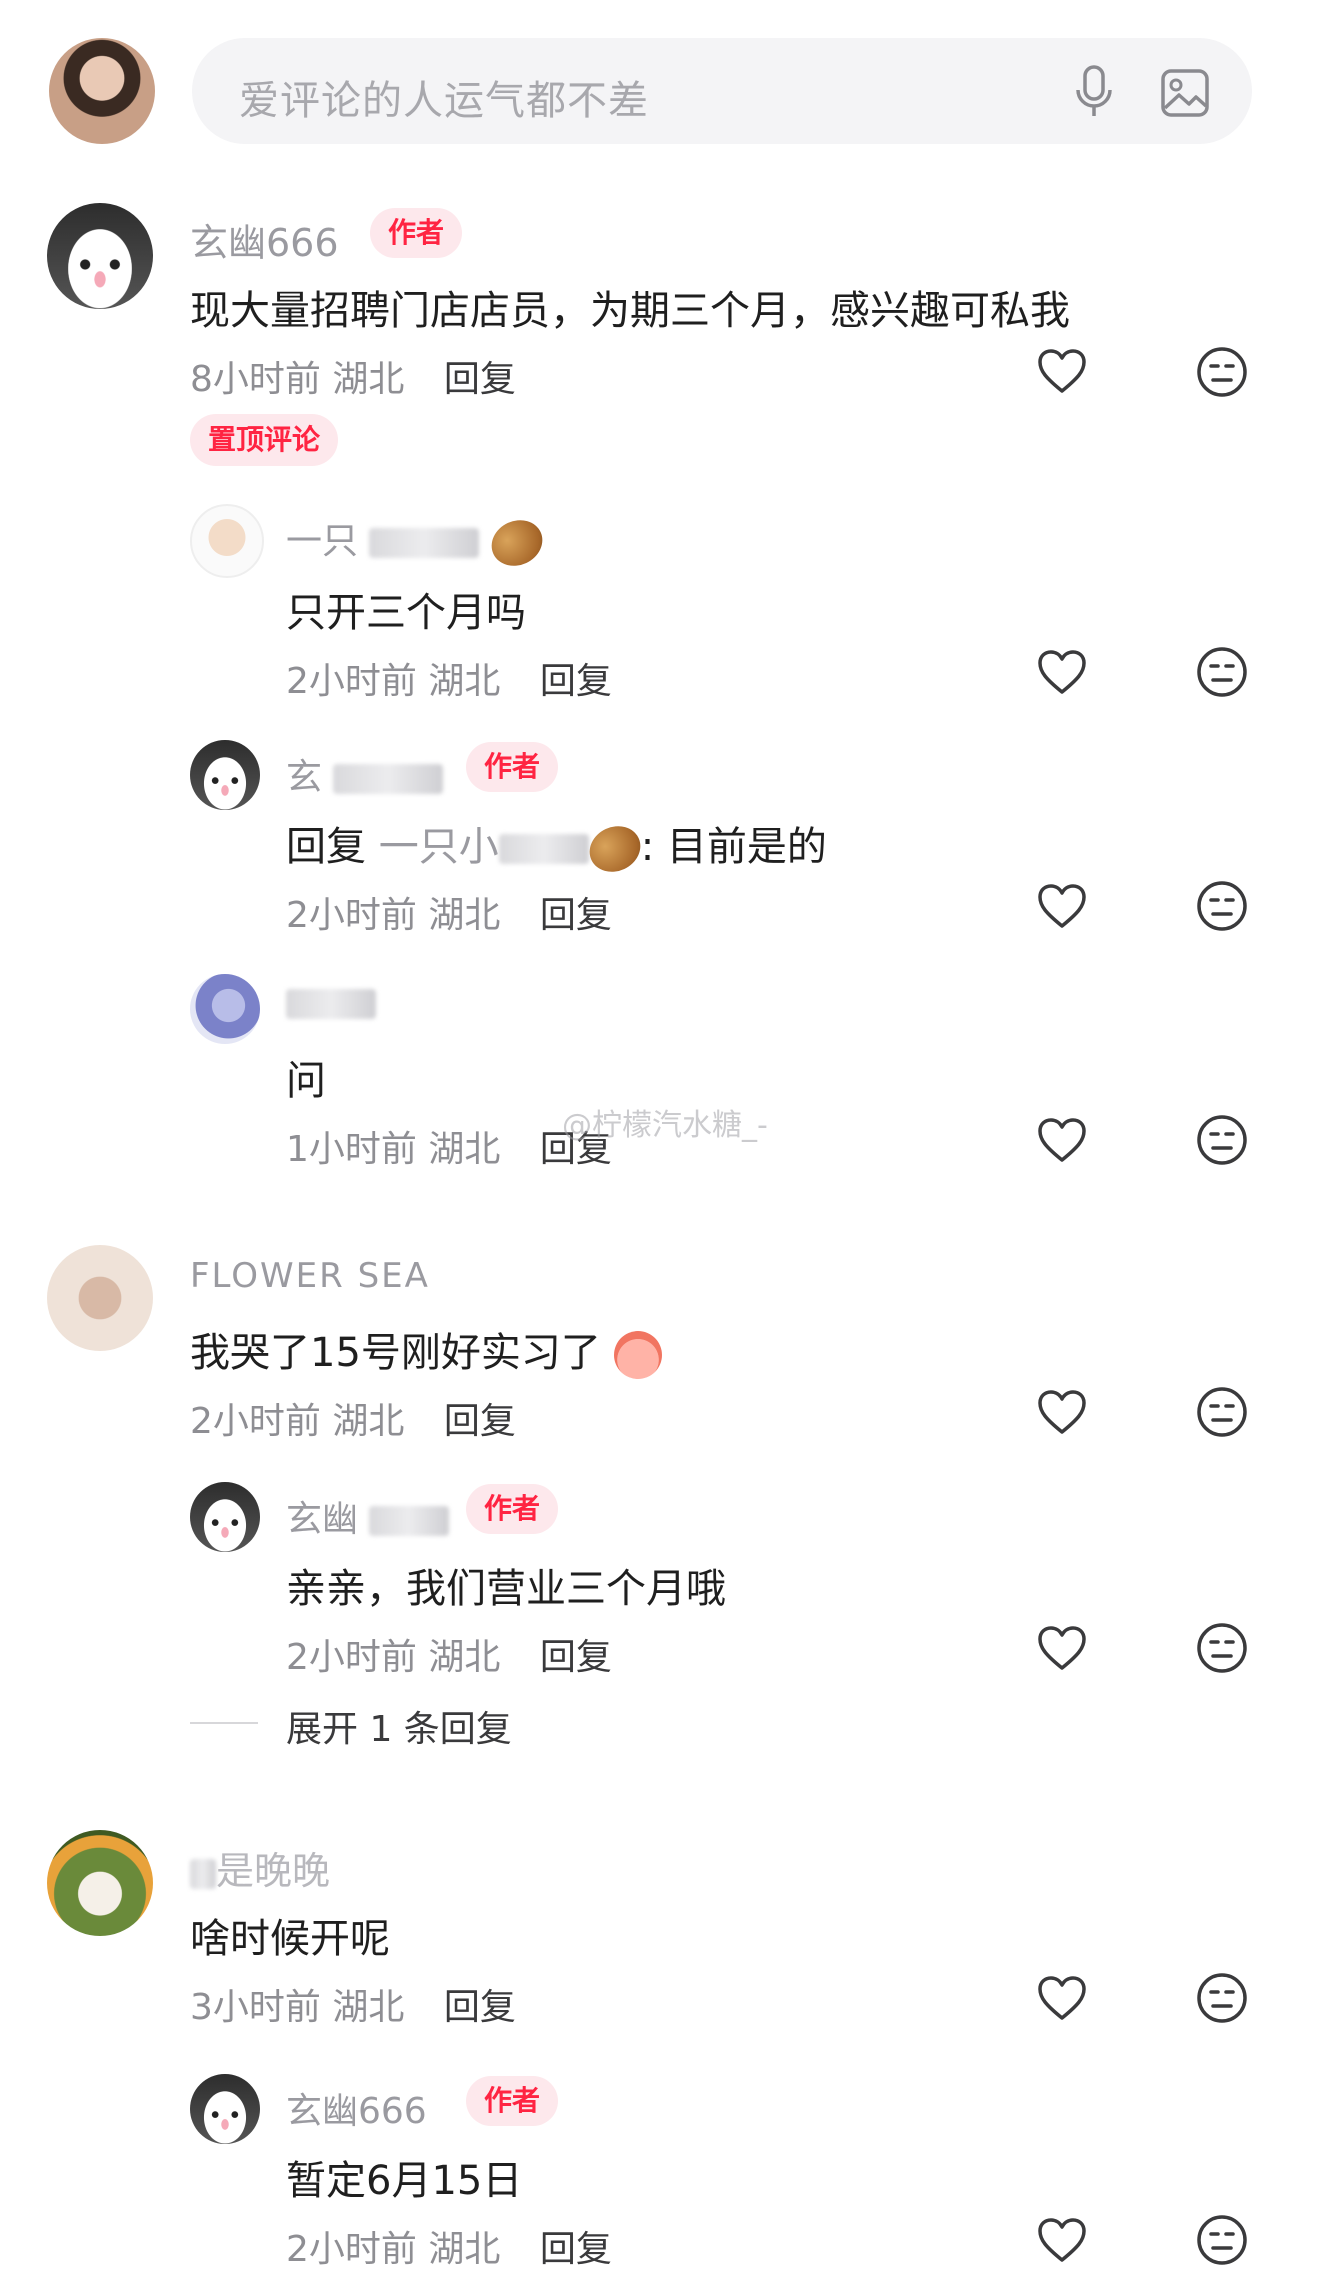  I want to click on crying-peach-emoji, so click(637, 1355).